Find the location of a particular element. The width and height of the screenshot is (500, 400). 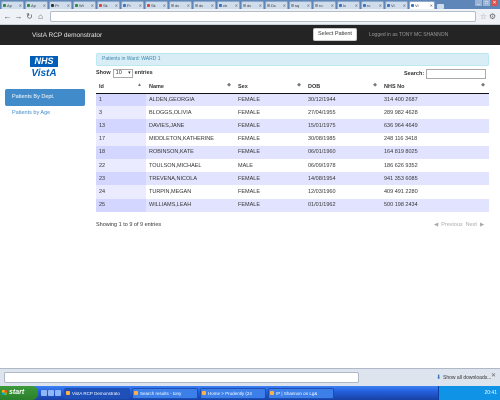

browser-tab-label: Dc is located at coordinates (273, 5).